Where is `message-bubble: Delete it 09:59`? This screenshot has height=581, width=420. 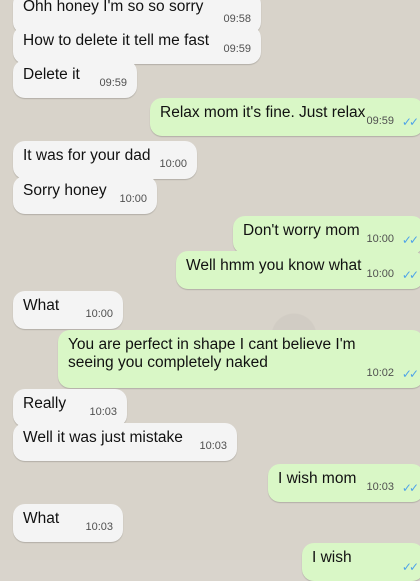
message-bubble: Delete it 09:59 is located at coordinates (75, 79).